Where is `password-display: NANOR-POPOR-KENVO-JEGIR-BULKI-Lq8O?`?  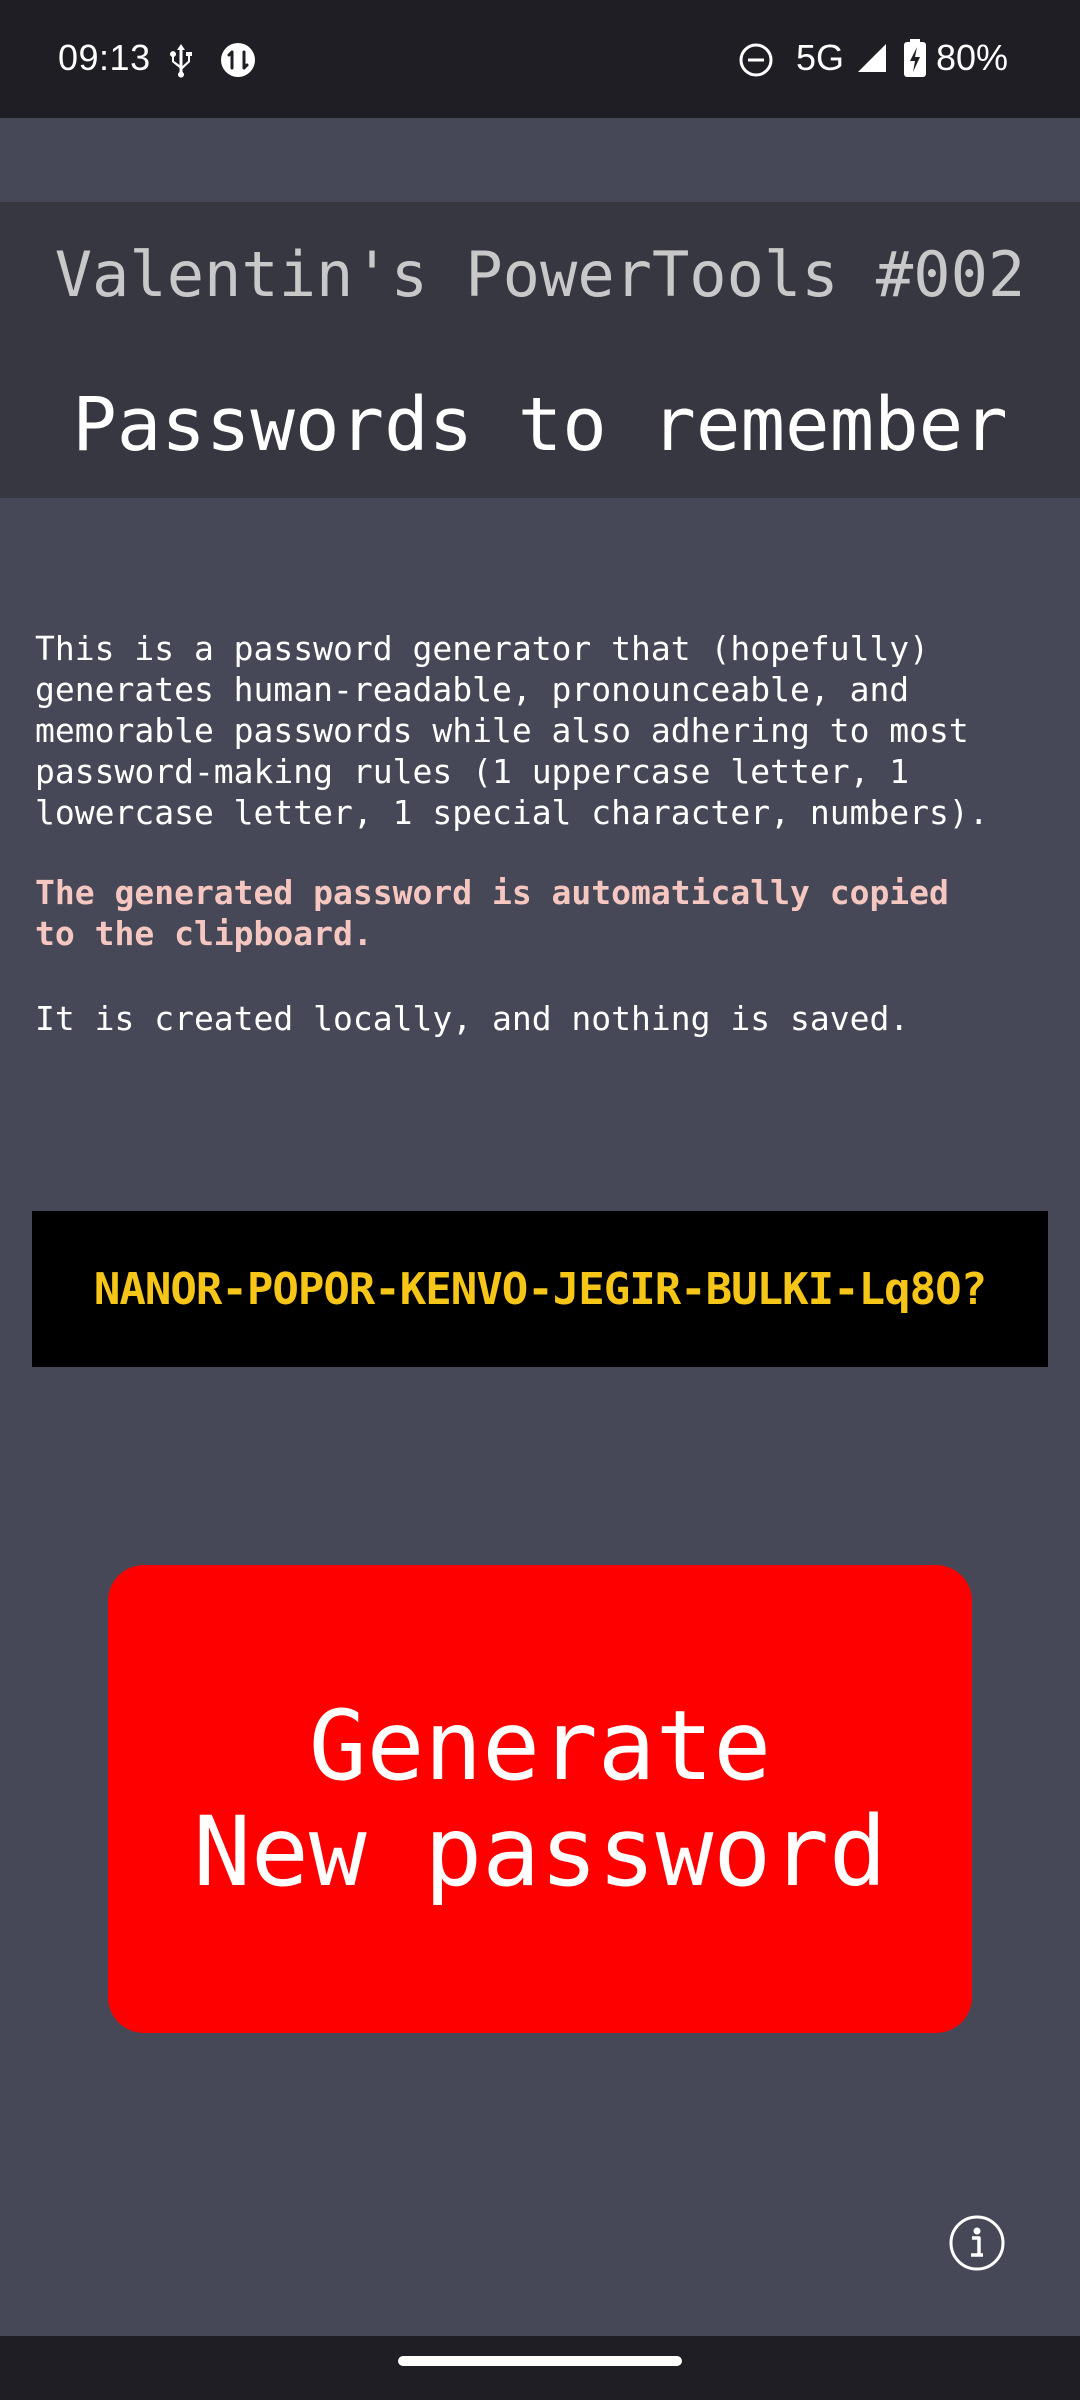 password-display: NANOR-POPOR-KENVO-JEGIR-BULKI-Lq8O? is located at coordinates (540, 1289).